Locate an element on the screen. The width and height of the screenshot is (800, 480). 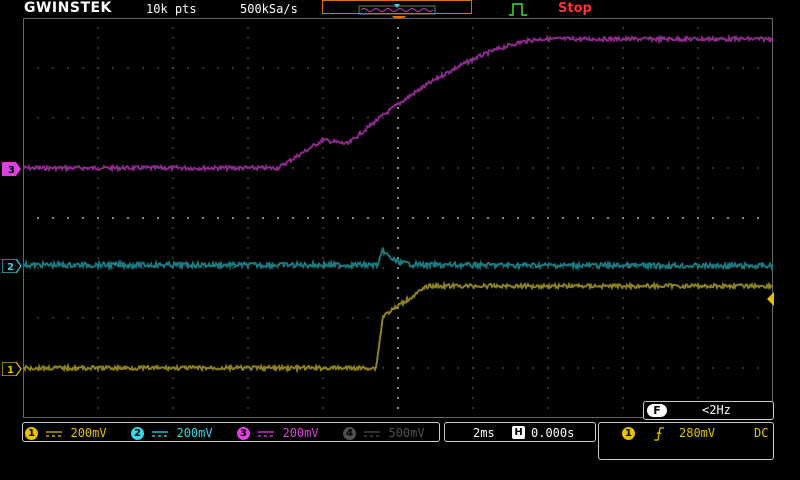
ch1-scale: 200mV is located at coordinates (88, 433).